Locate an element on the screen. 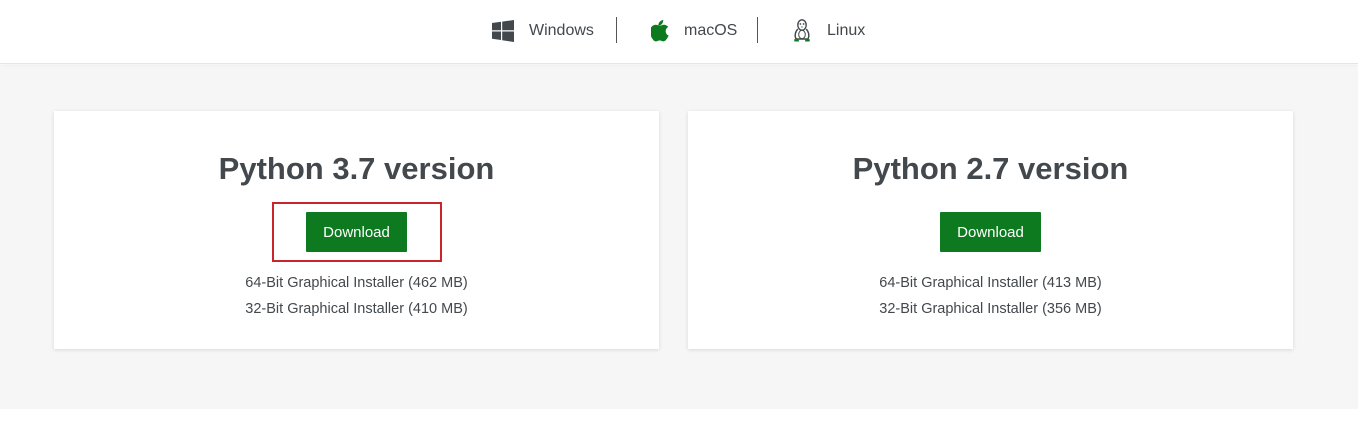 This screenshot has height=424, width=1358. download-button-27: Download is located at coordinates (990, 232).